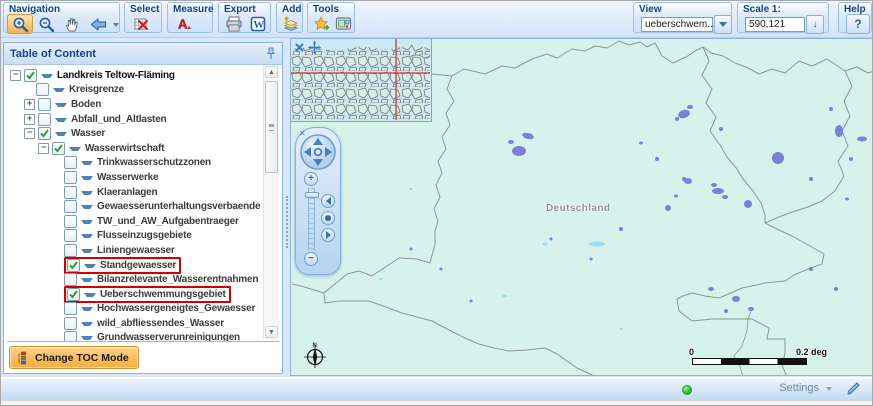 The image size is (873, 406). Describe the element at coordinates (328, 235) in the screenshot. I see `next-view-button` at that location.